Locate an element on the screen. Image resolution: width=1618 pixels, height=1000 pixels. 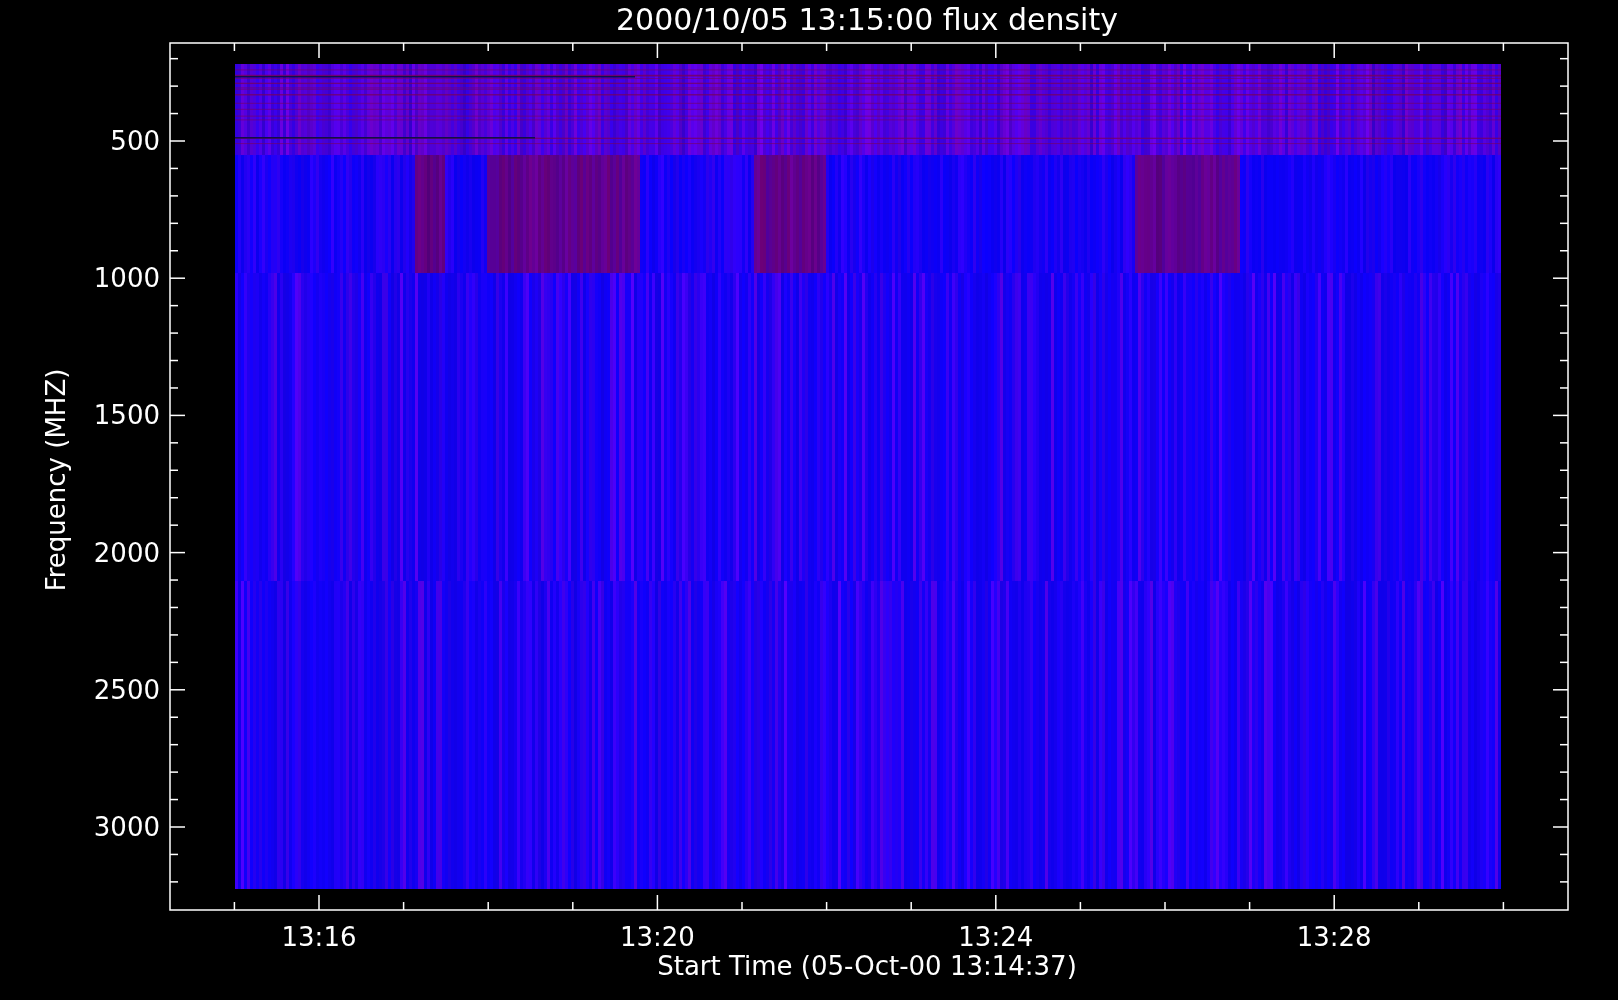
y-tick-label: 500 is located at coordinates (135, 141).